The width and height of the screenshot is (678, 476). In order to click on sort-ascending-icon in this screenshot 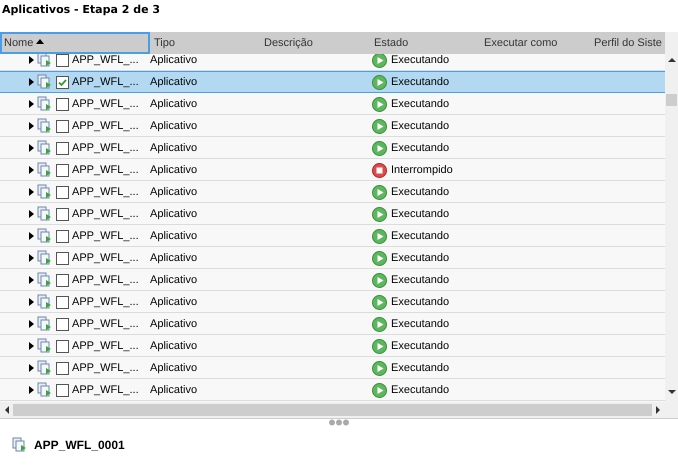, I will do `click(40, 41)`.